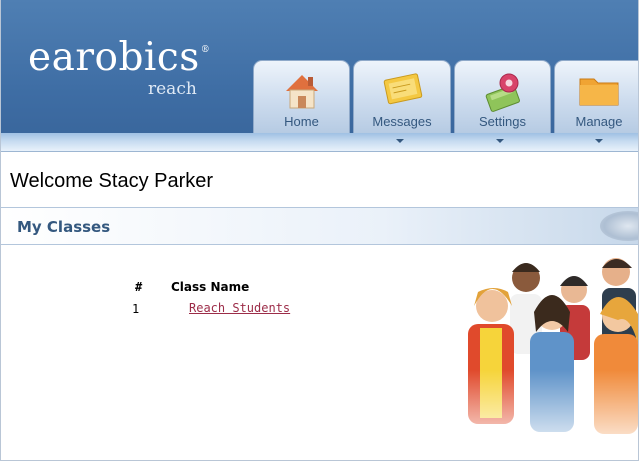 This screenshot has height=462, width=639. Describe the element at coordinates (239, 308) in the screenshot. I see `class-link-reach-students: Reach Students` at that location.